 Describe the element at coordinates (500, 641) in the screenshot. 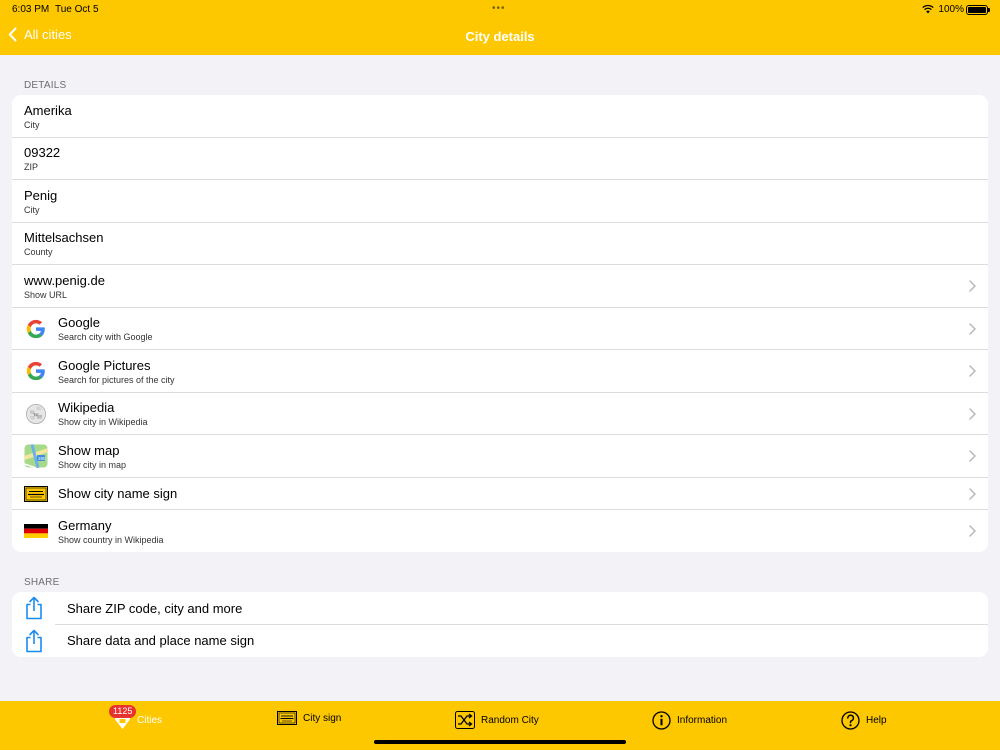

I see `share-data-sign-button: Share data and place name sign` at that location.